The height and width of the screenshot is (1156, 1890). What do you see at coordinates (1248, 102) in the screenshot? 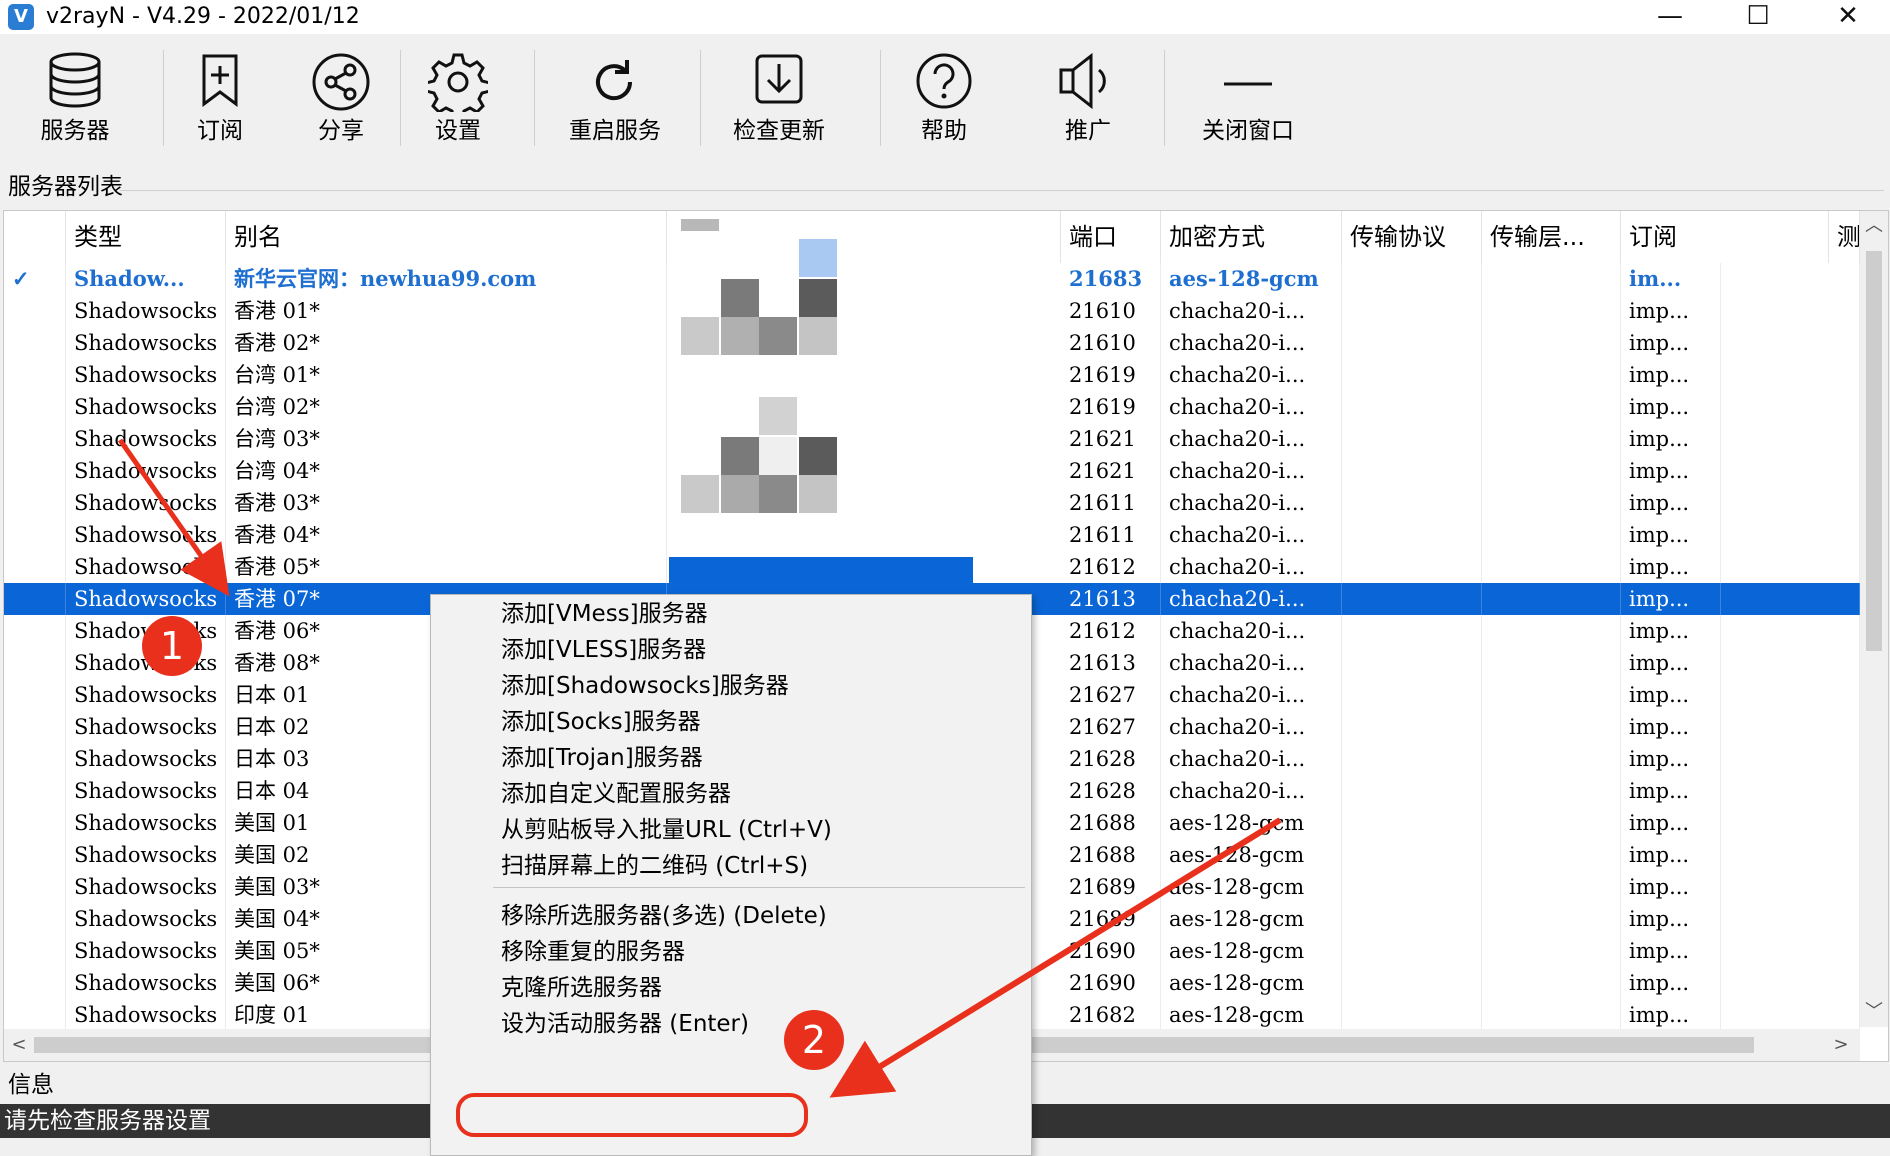
I see `close-window-button: 关闭窗口` at bounding box center [1248, 102].